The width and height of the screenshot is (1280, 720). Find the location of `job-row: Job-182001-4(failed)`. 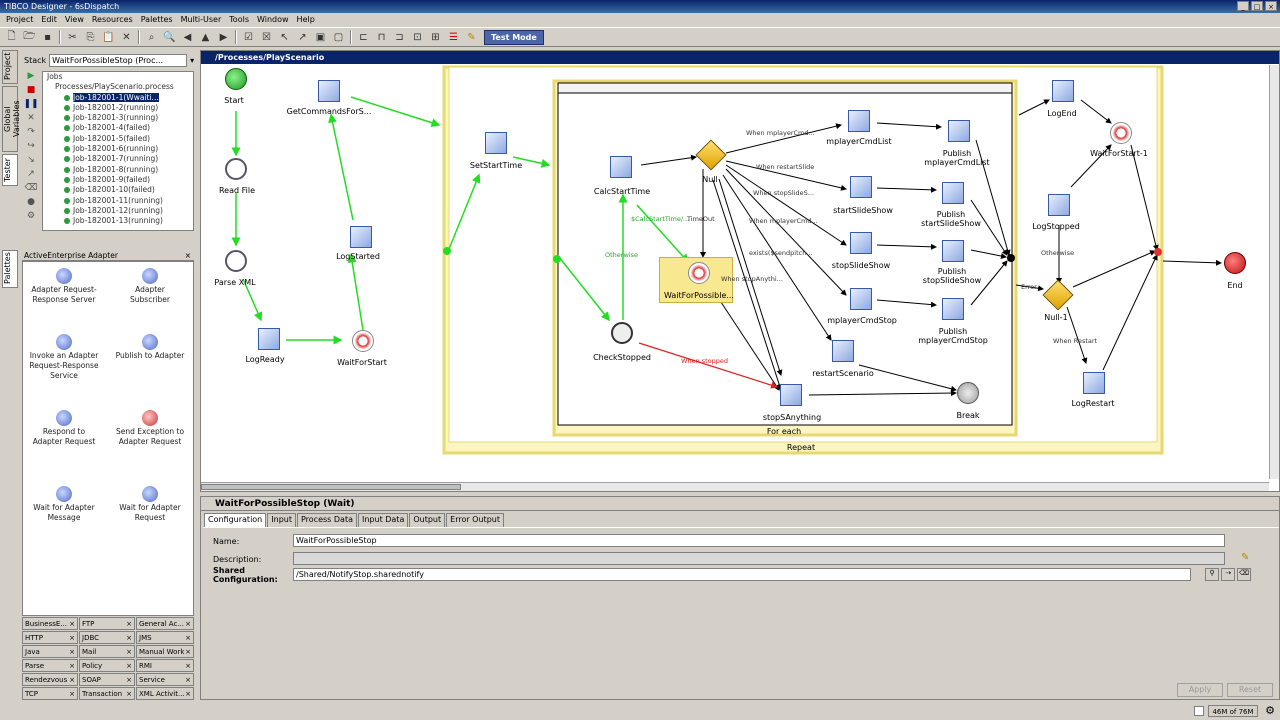

job-row: Job-182001-4(failed) is located at coordinates (118, 128).